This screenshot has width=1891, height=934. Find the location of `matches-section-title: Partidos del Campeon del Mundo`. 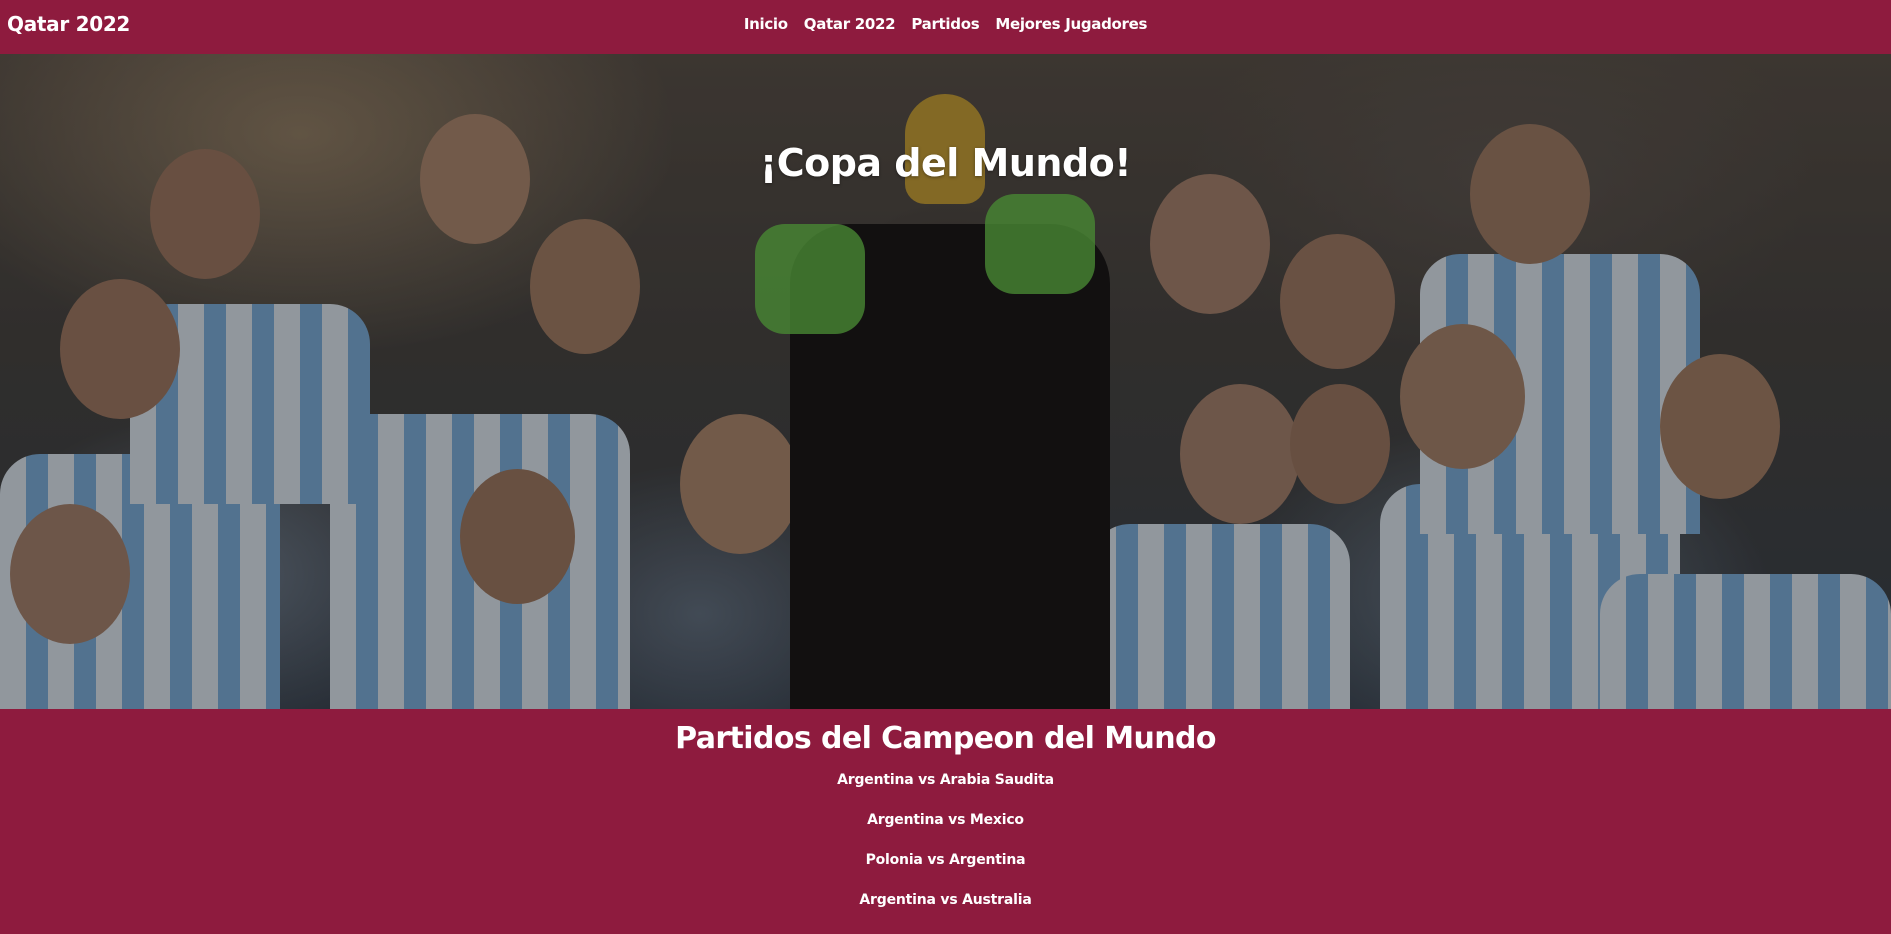

matches-section-title: Partidos del Campeon del Mundo is located at coordinates (945, 738).